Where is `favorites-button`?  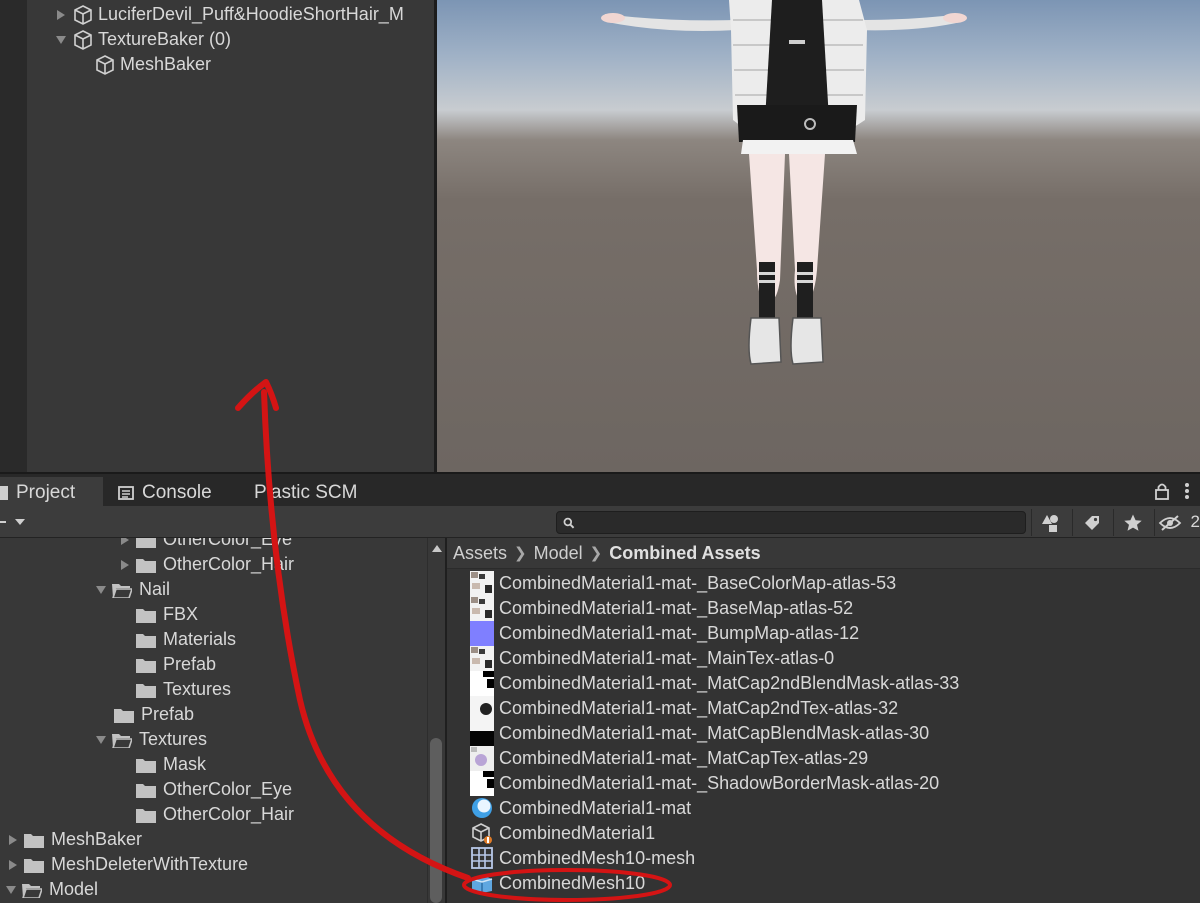
favorites-button is located at coordinates (1132, 522).